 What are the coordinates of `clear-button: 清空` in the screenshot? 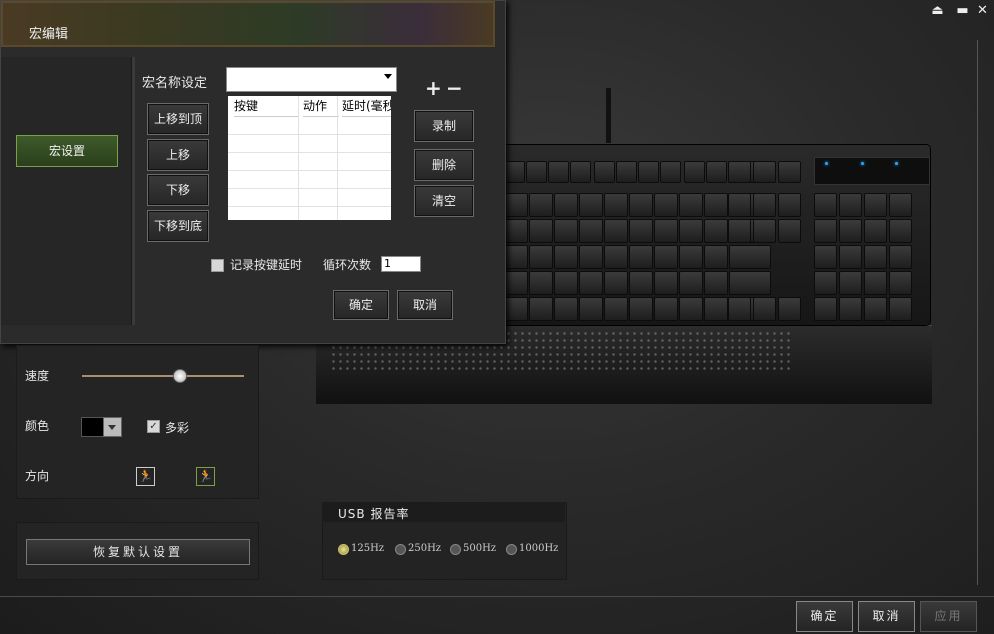 It's located at (444, 201).